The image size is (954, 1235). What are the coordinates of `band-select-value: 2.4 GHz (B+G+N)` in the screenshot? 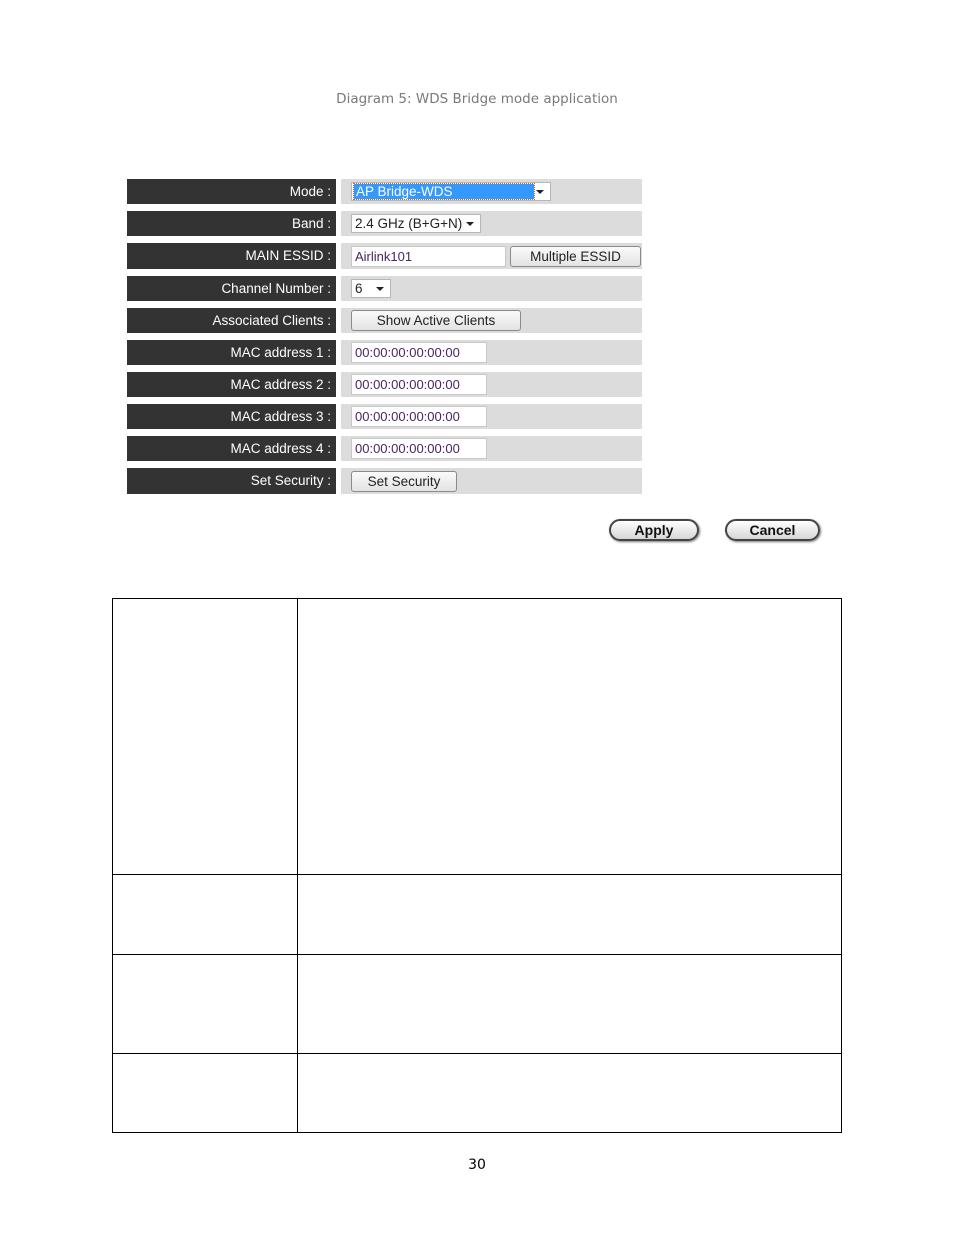 It's located at (409, 223).